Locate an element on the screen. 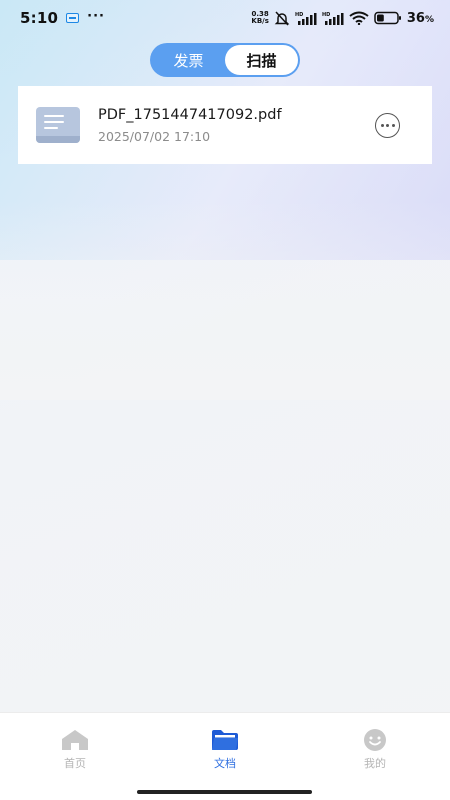 This screenshot has width=450, height=800. battery-icon is located at coordinates (387, 18).